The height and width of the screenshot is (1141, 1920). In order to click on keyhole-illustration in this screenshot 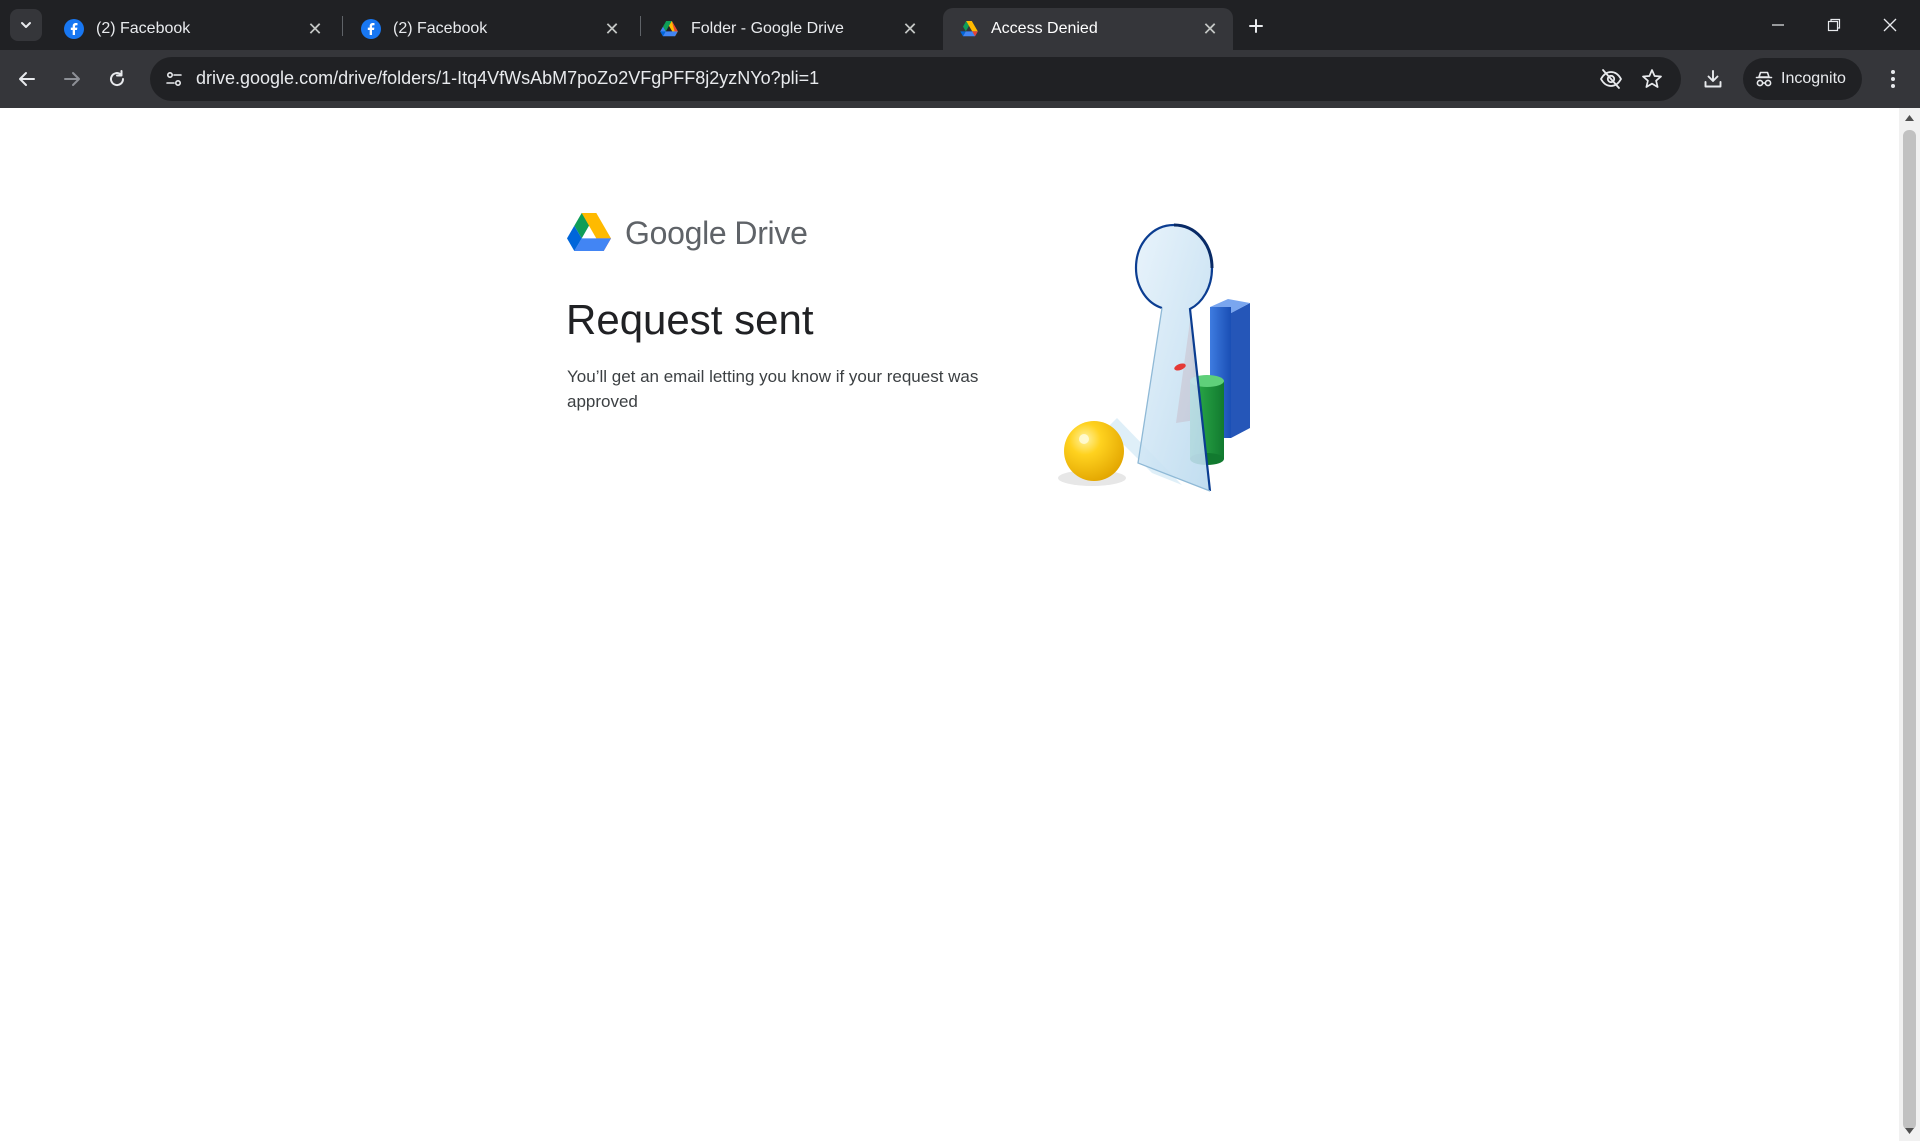, I will do `click(1154, 357)`.